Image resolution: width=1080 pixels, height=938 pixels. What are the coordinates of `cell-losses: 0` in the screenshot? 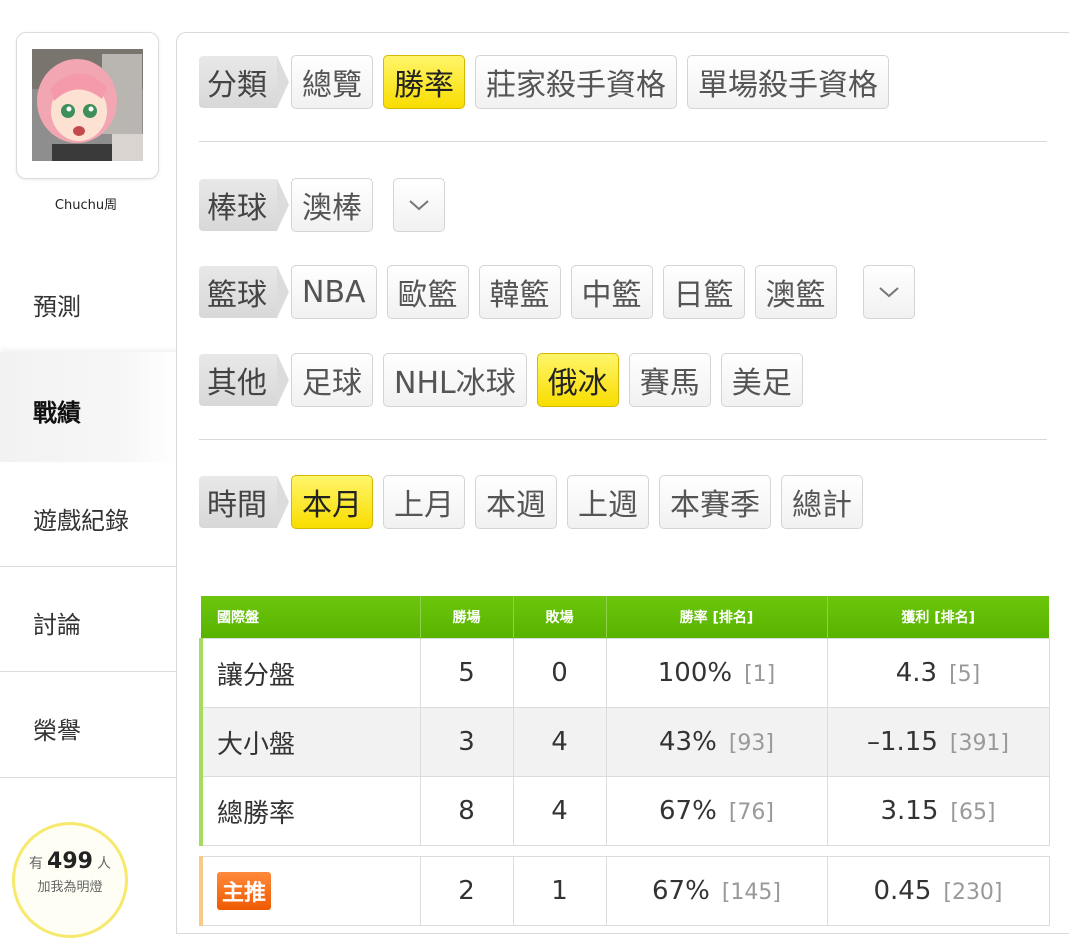 It's located at (559, 673).